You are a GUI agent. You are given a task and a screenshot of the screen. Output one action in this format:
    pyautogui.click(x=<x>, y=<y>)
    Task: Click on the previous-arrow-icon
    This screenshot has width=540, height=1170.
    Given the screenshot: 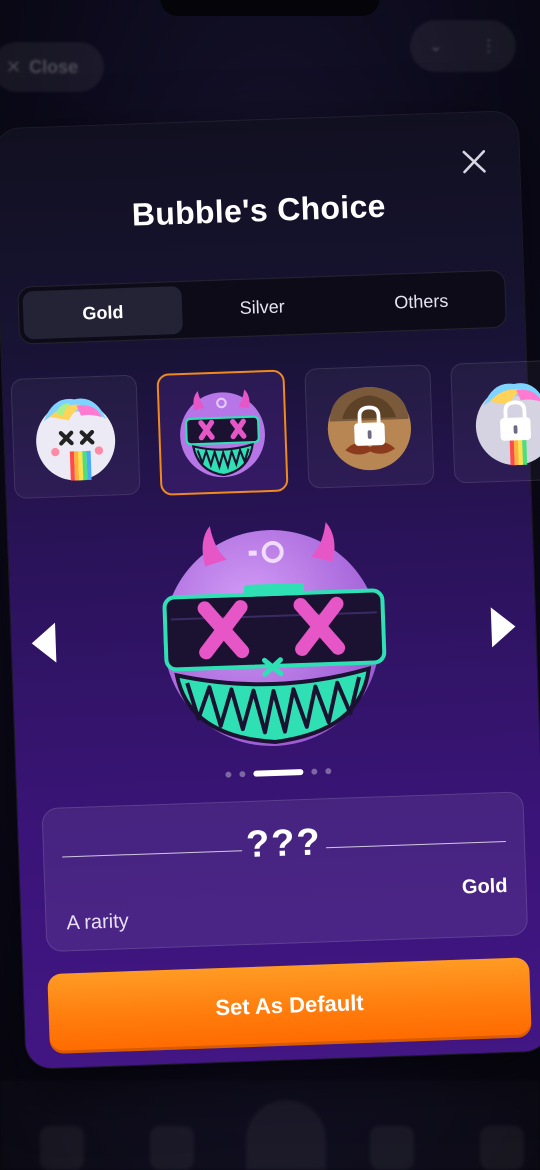 What is the action you would take?
    pyautogui.click(x=44, y=643)
    